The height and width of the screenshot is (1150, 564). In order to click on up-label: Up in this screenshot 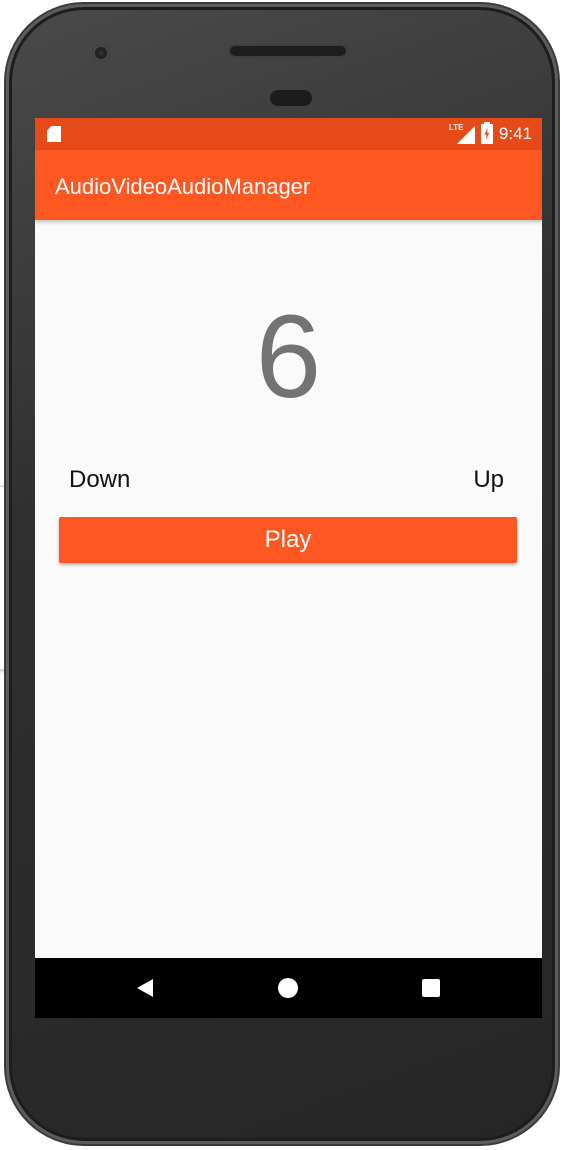, I will do `click(488, 480)`.